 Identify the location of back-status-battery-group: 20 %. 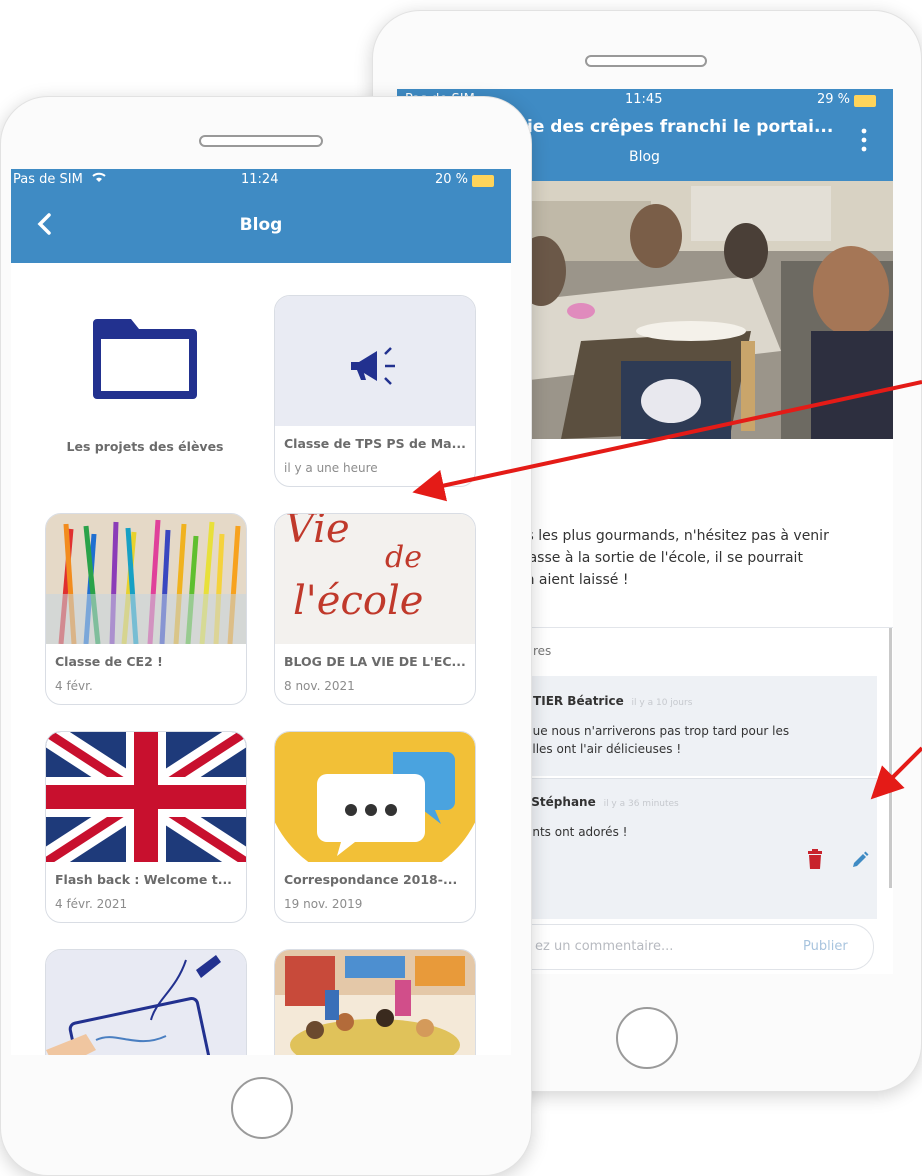
(465, 179).